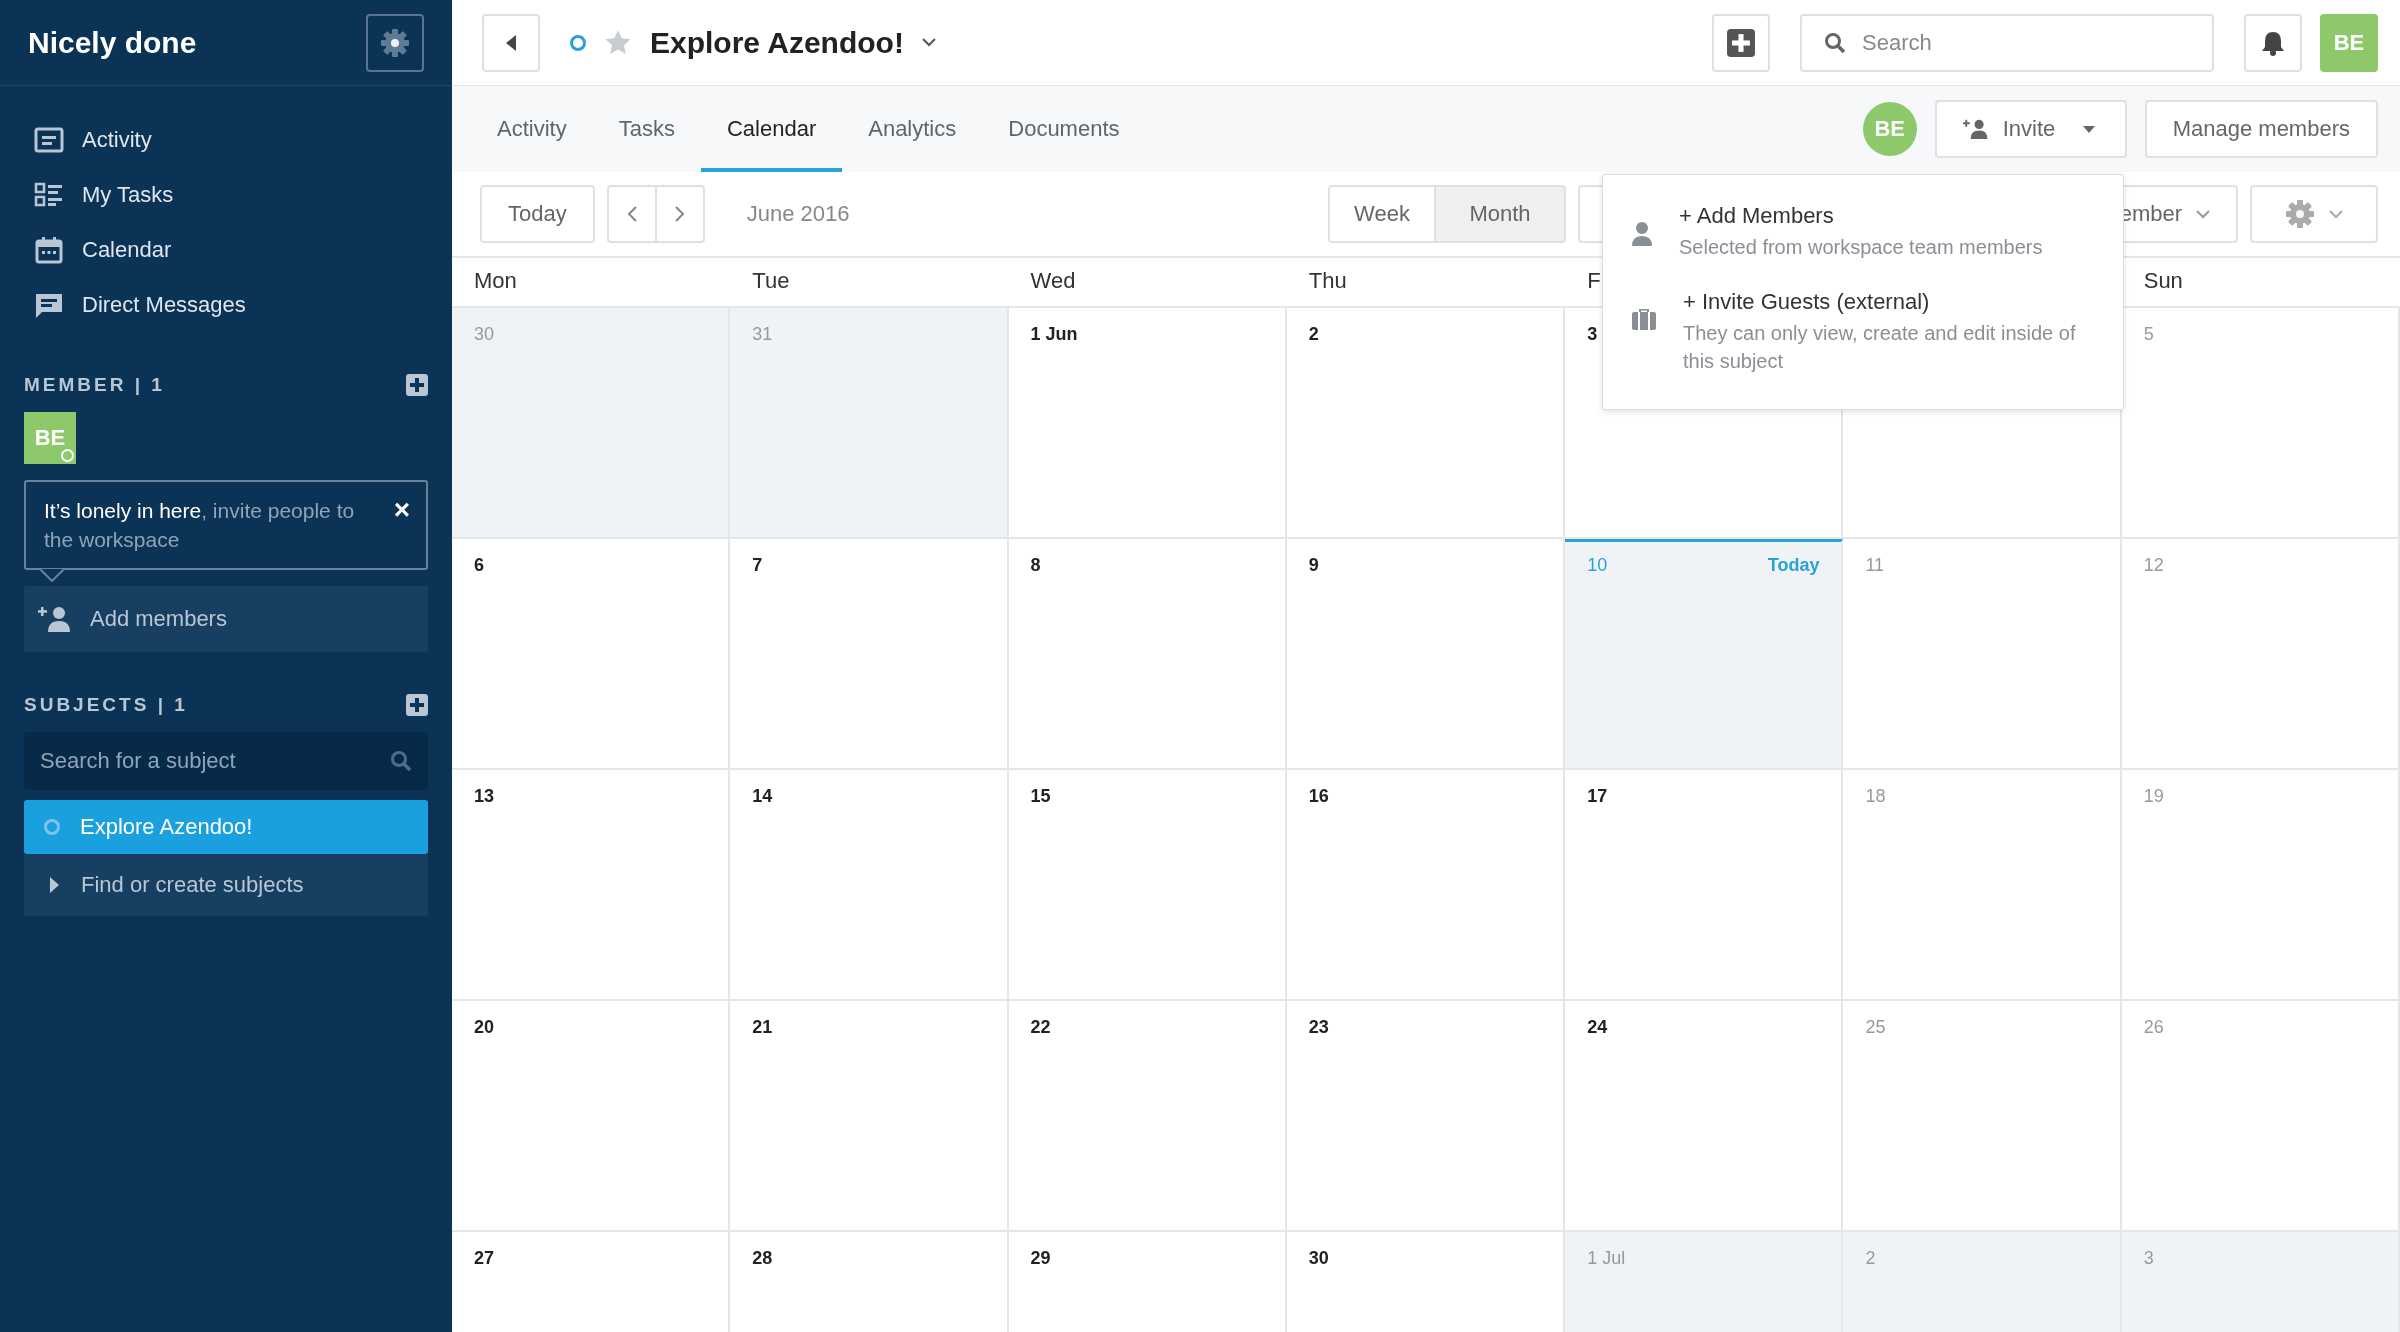  I want to click on nav-item: Direct Messages, so click(243, 304).